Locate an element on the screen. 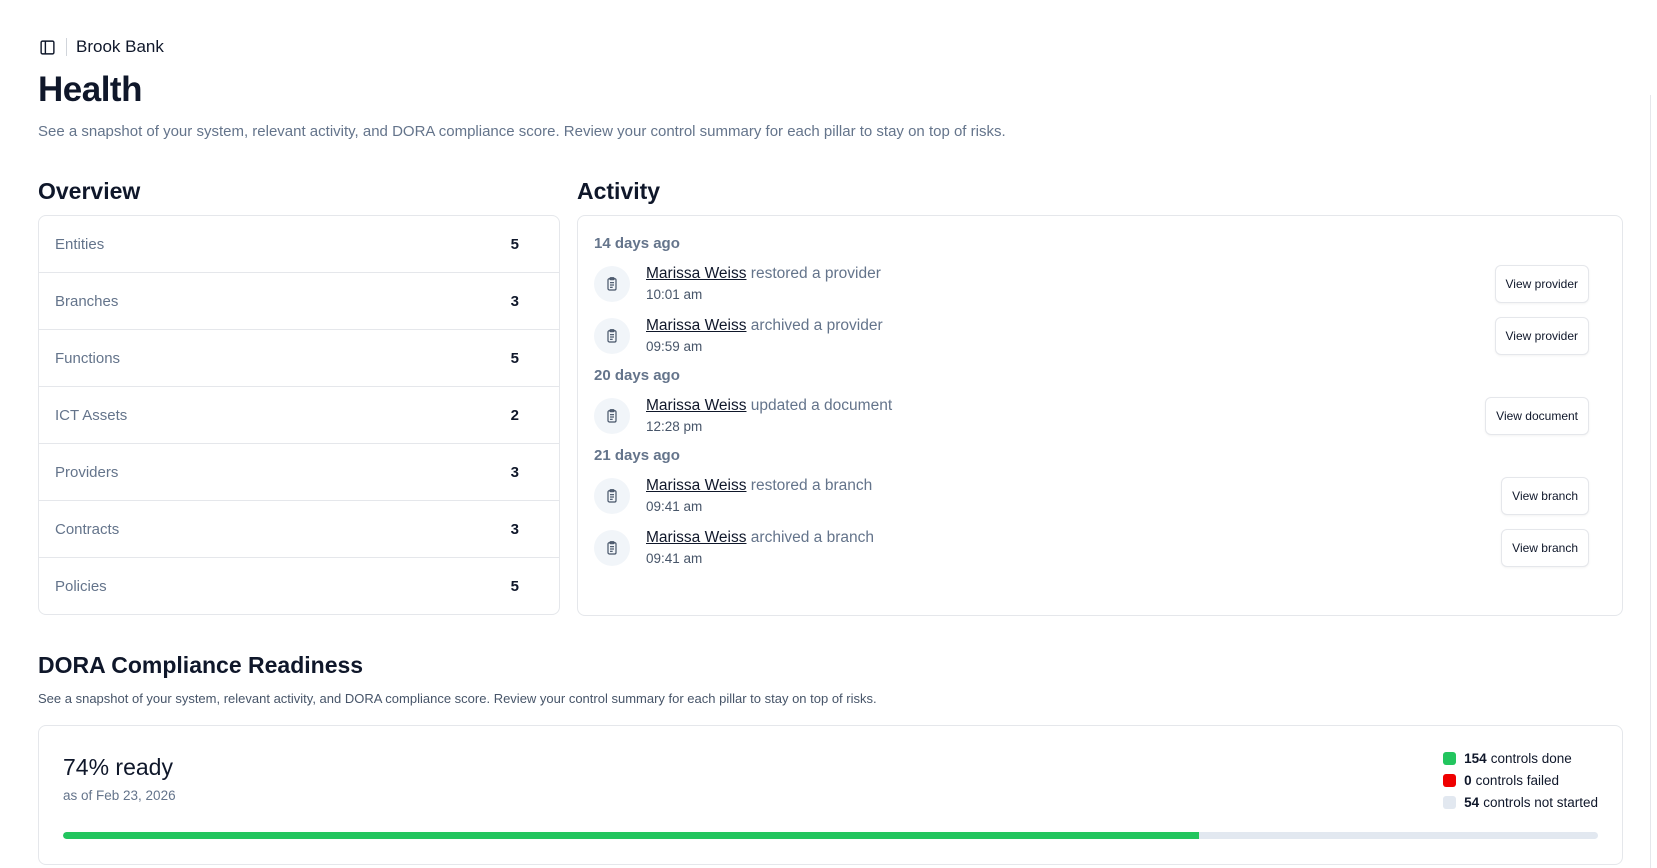 The width and height of the screenshot is (1657, 868). overview-label: Functions is located at coordinates (88, 358).